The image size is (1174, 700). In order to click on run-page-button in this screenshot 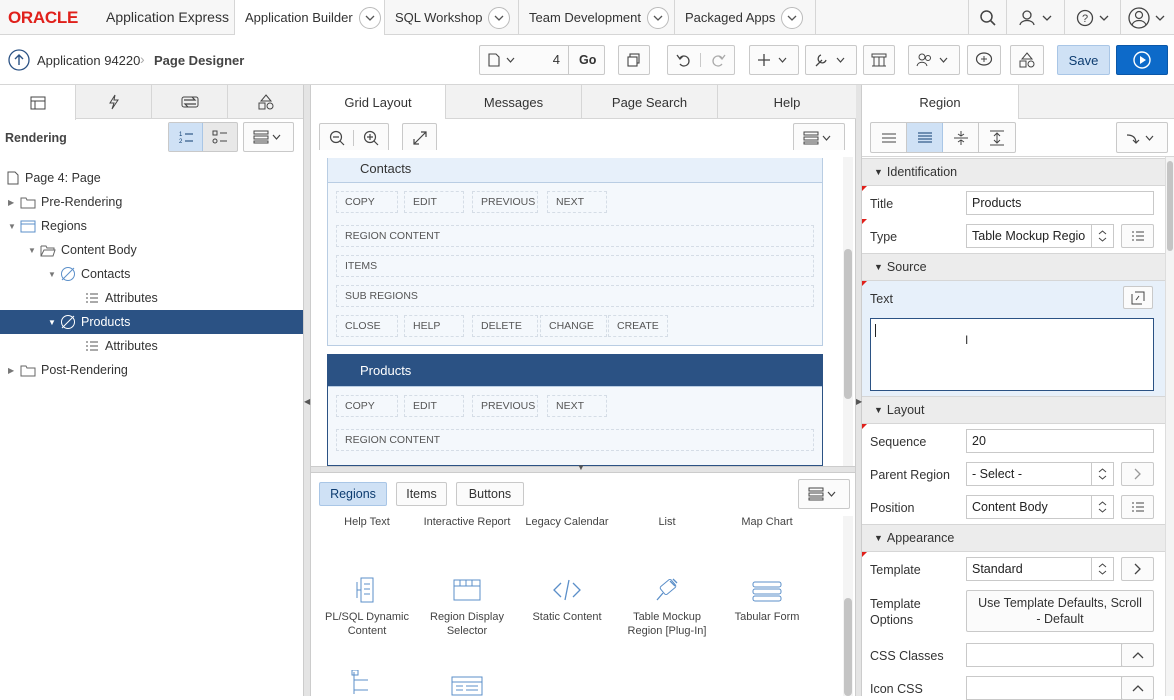, I will do `click(1142, 60)`.